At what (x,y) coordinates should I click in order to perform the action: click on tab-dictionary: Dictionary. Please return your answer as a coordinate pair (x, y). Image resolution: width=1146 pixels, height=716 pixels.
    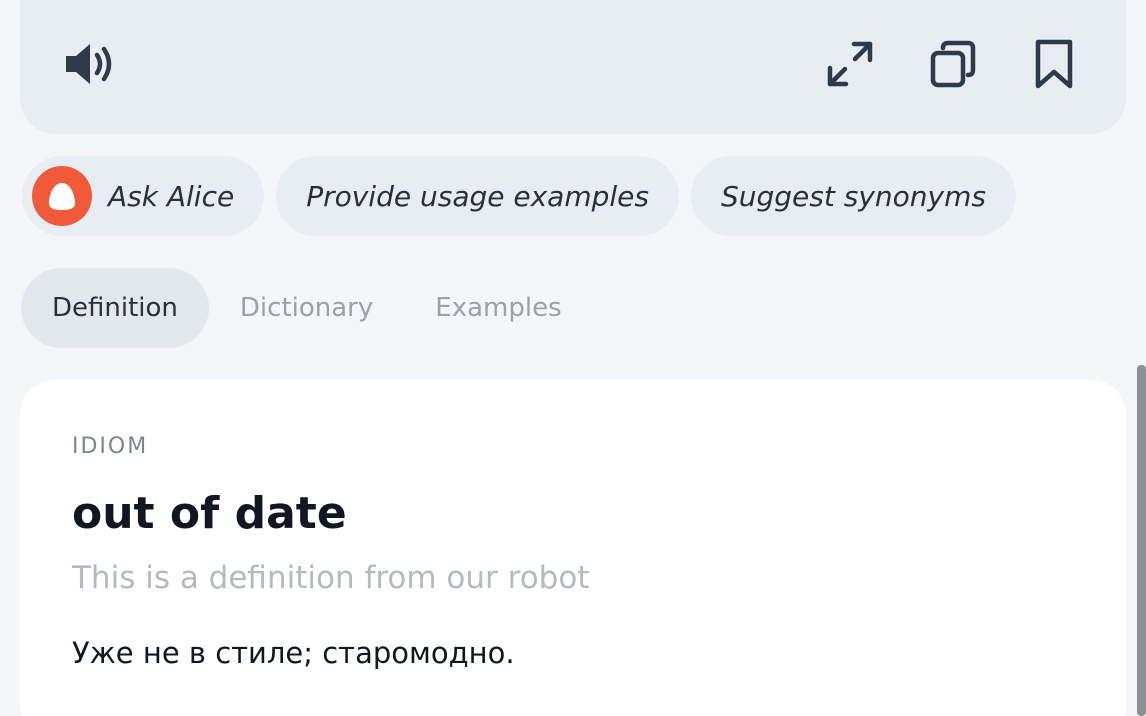
    Looking at the image, I should click on (306, 308).